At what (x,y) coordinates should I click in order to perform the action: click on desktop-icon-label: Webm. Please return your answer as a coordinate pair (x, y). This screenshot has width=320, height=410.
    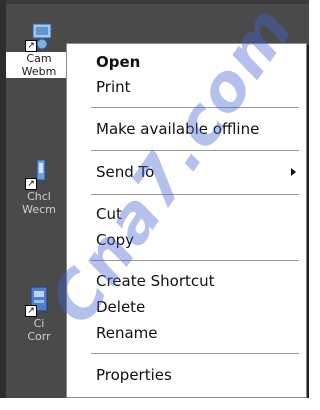
    Looking at the image, I should click on (39, 71).